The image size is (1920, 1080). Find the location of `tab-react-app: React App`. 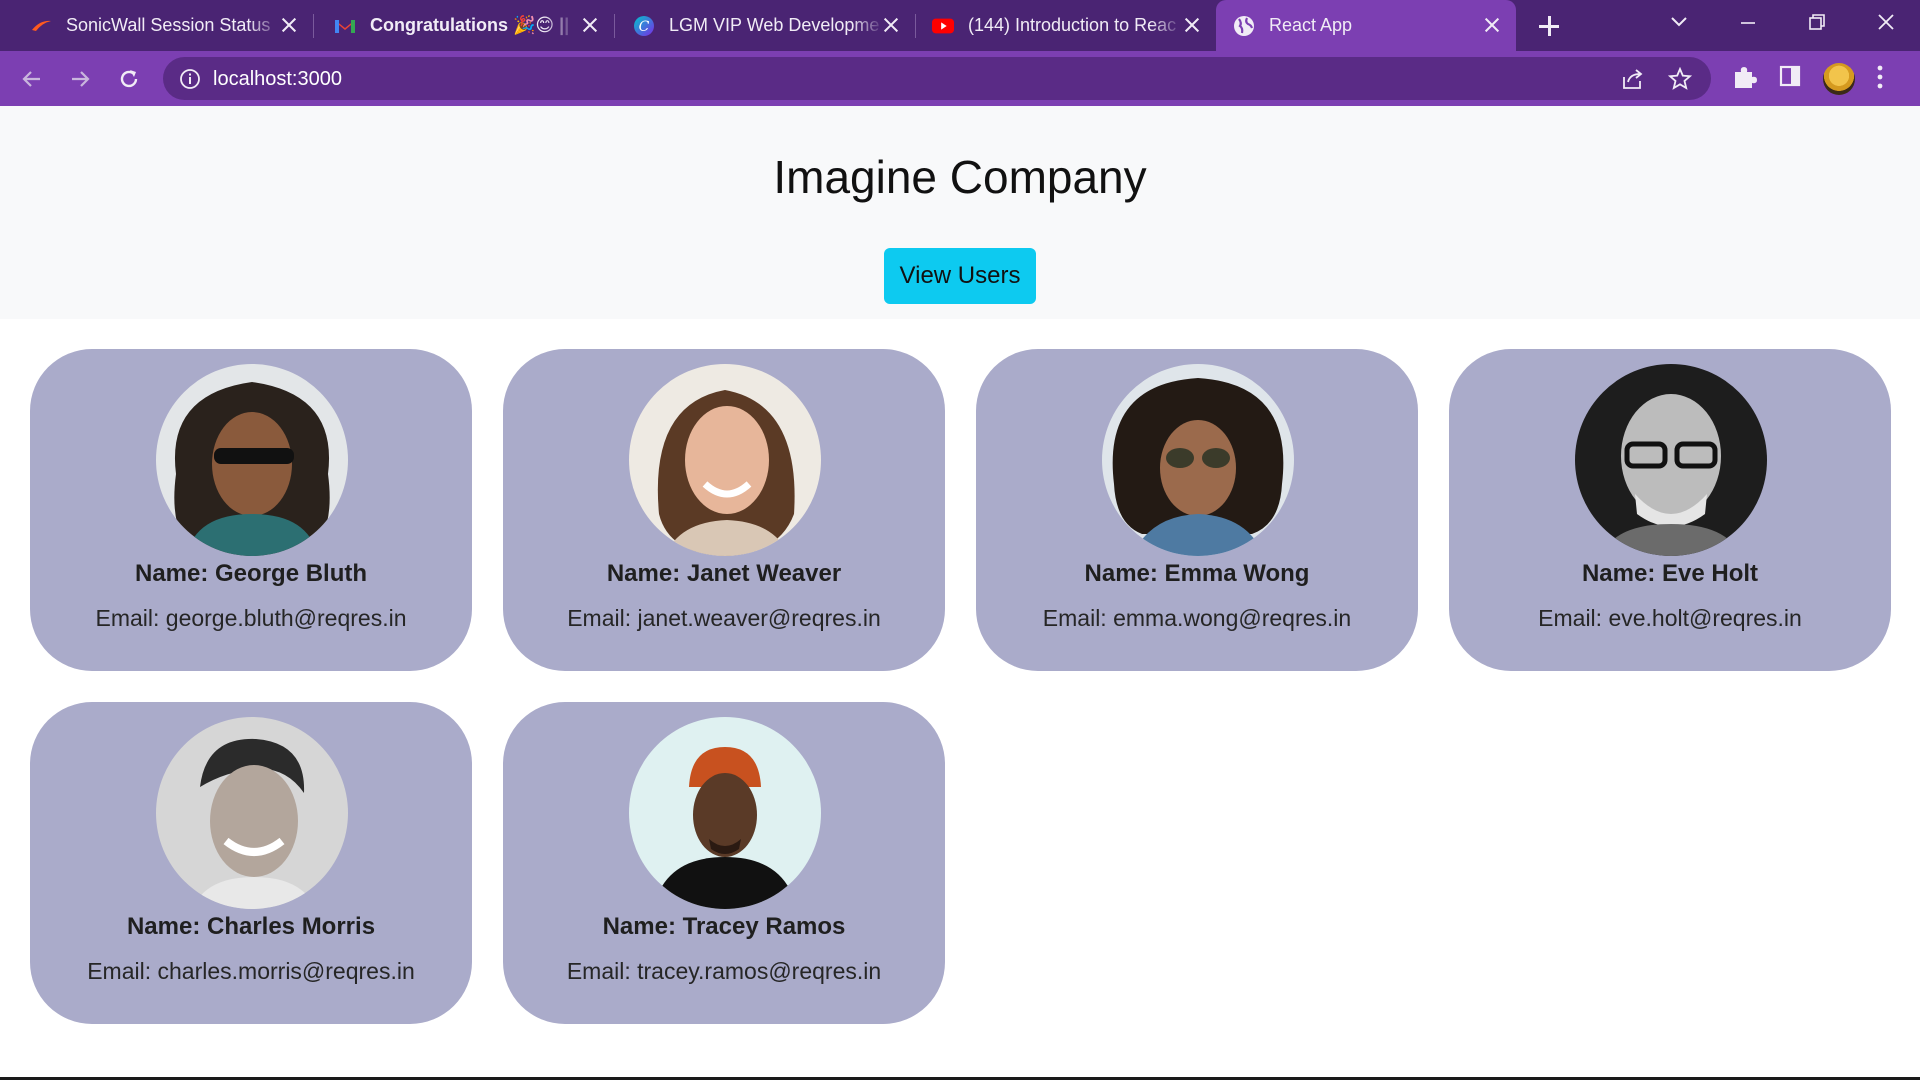

tab-react-app: React App is located at coordinates (1366, 25).